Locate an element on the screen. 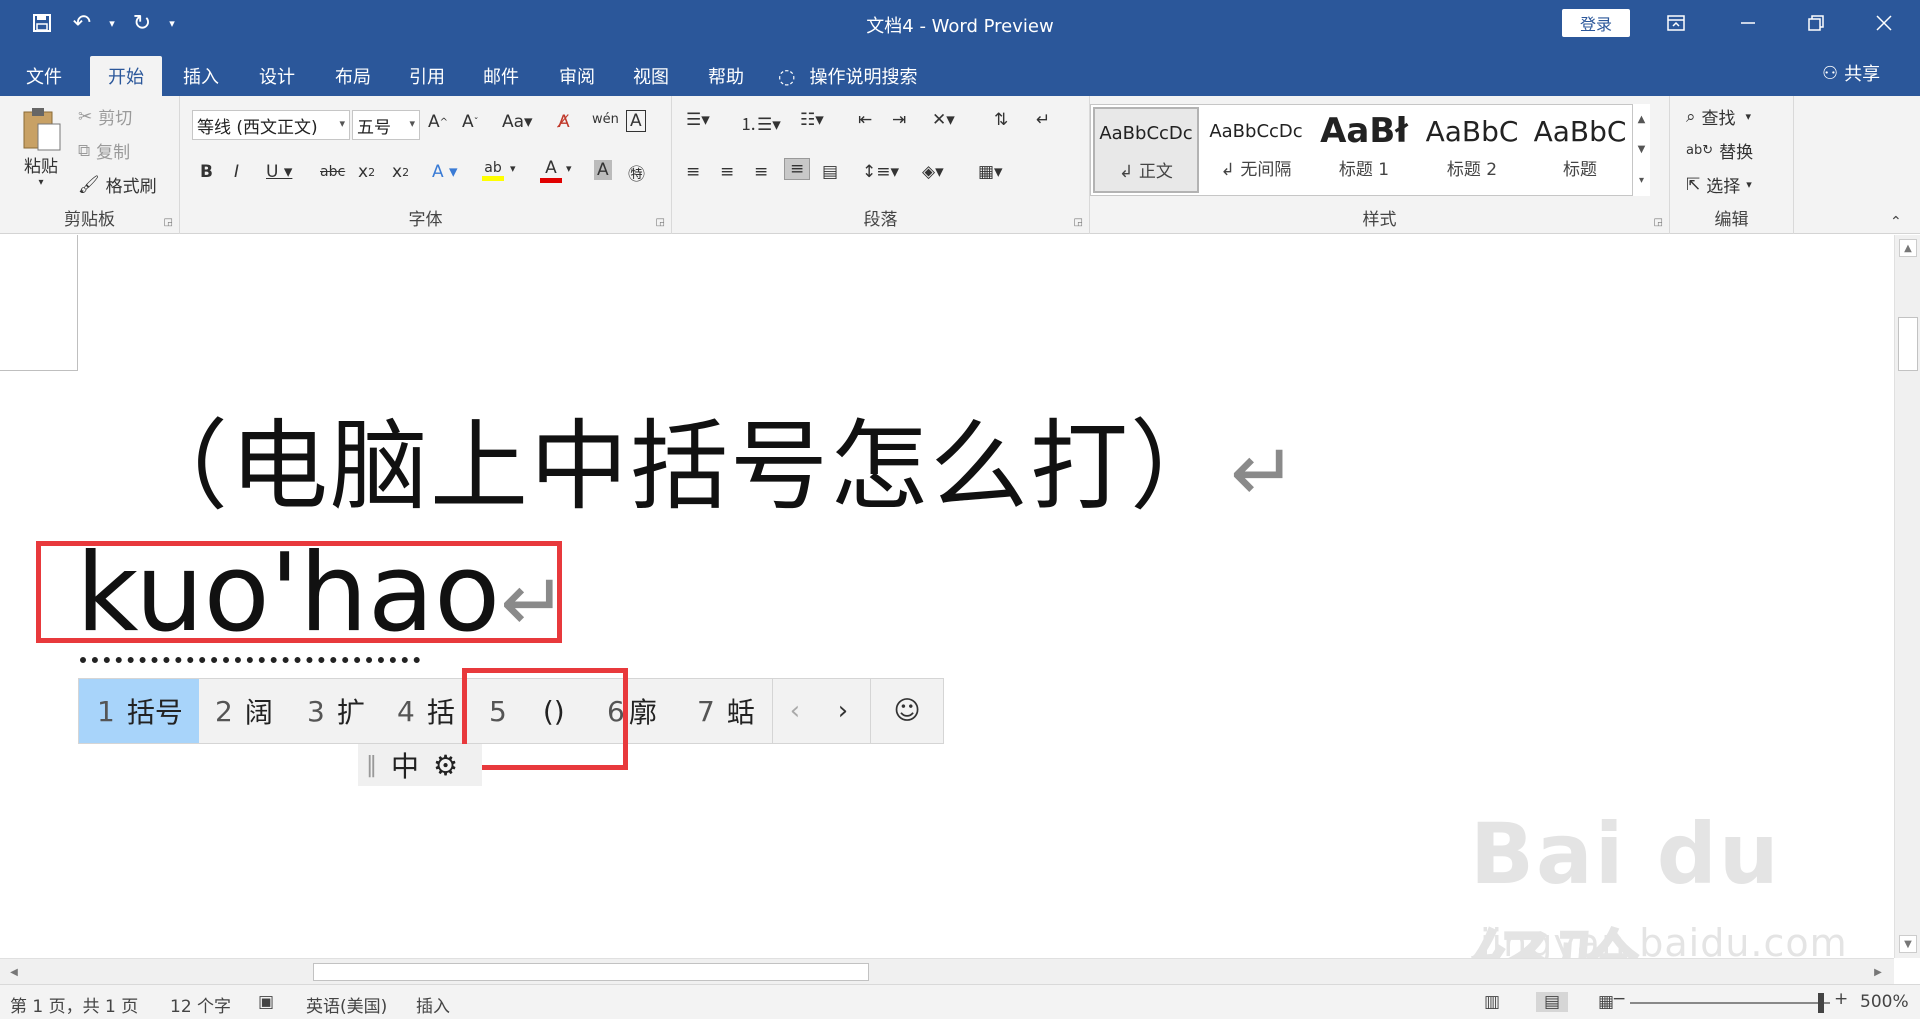 The width and height of the screenshot is (1920, 1019). tab-mailings: 邮件 is located at coordinates (501, 76).